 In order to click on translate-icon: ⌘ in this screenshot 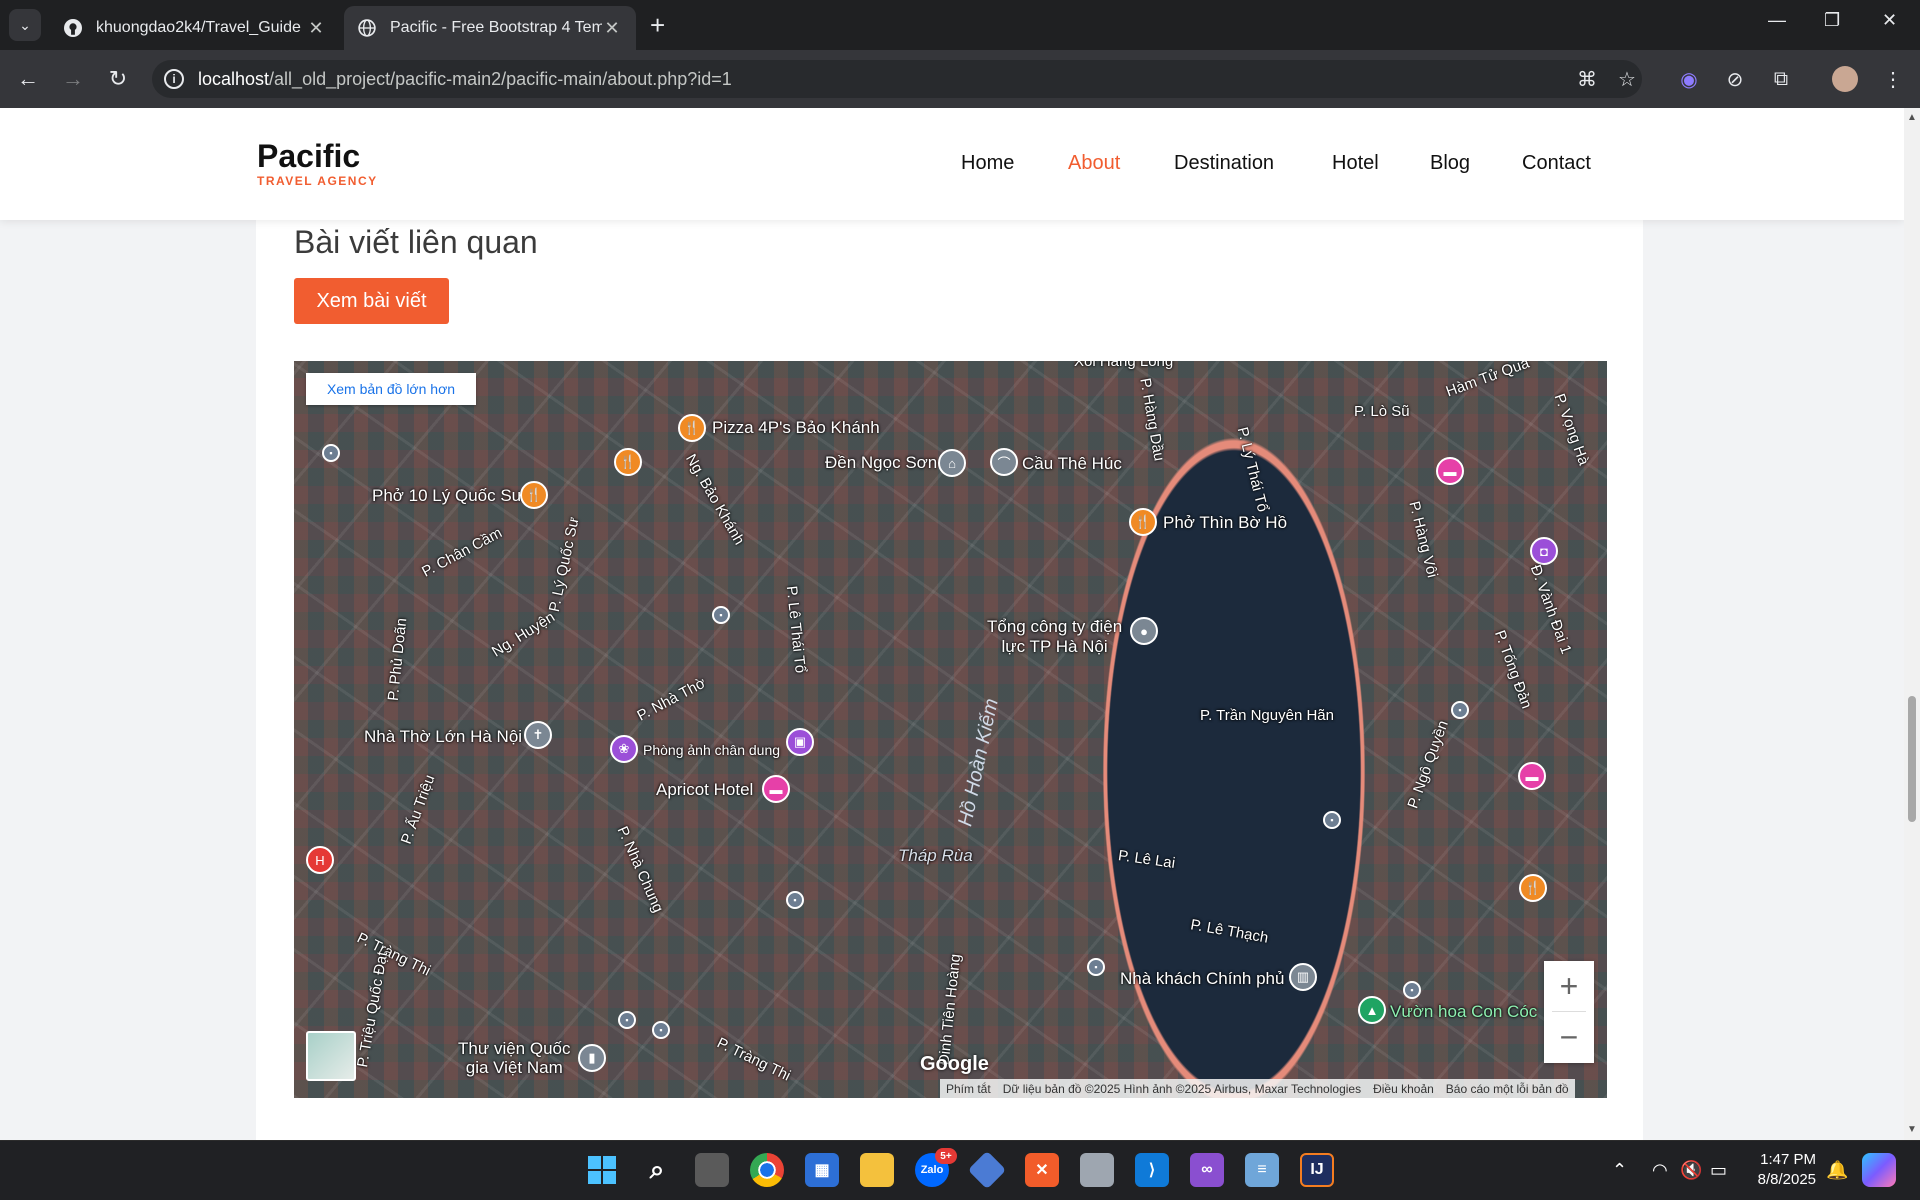, I will do `click(1587, 79)`.